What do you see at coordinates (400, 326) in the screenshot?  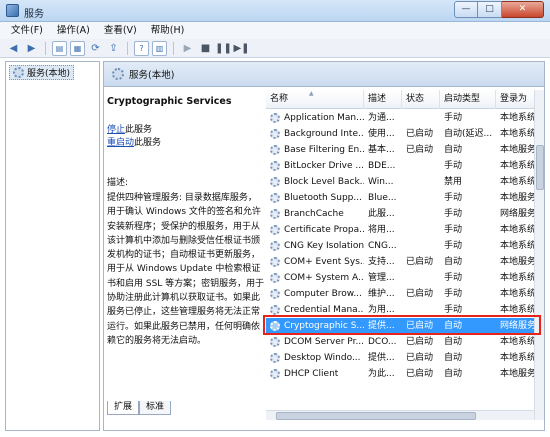 I see `table-row: Cryptographic S... 提供... 已启动 自动 网络服务` at bounding box center [400, 326].